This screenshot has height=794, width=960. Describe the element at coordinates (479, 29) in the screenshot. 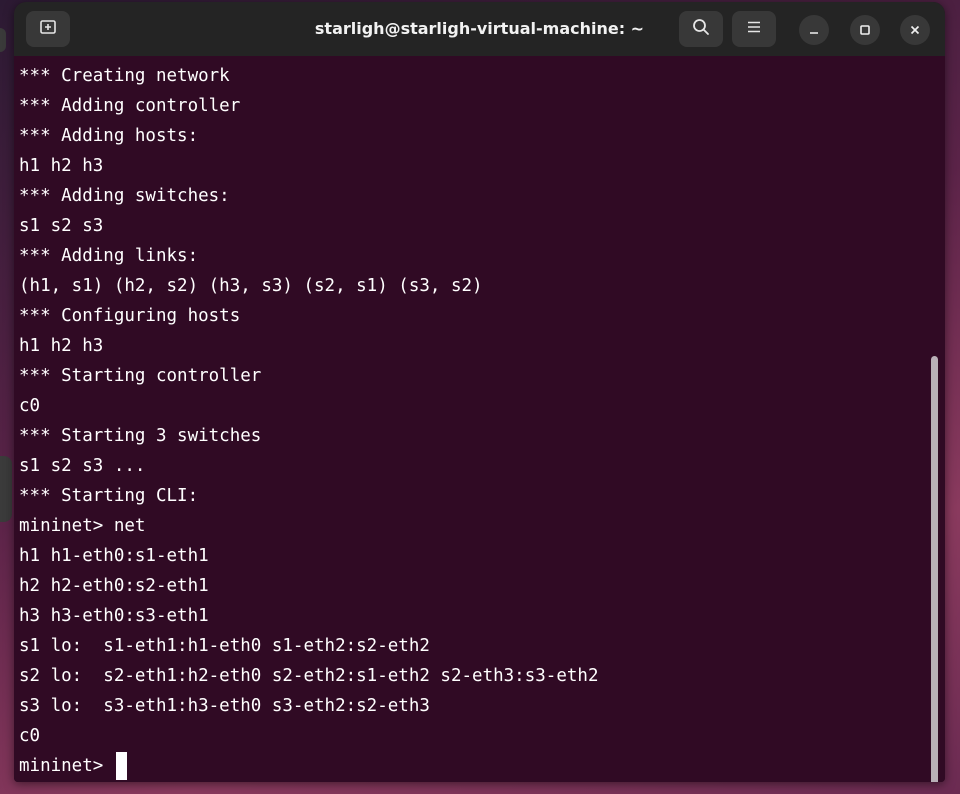

I see `title-bar: starligh@starligh-virtual-machine: ~` at that location.